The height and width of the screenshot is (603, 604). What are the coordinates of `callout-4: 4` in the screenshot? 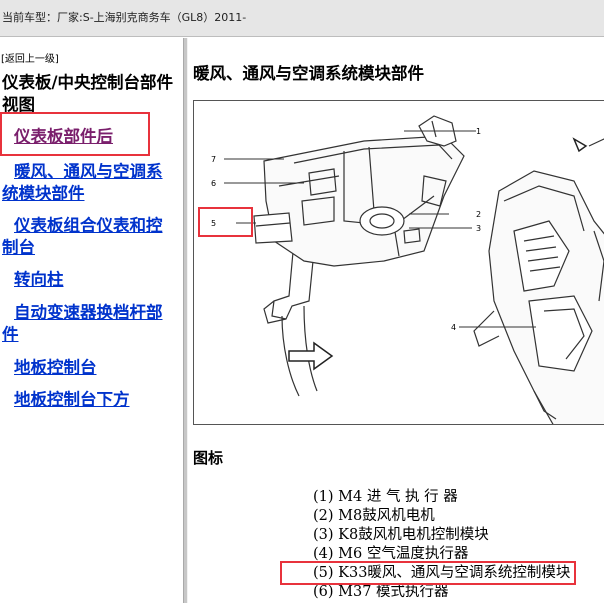 It's located at (453, 327).